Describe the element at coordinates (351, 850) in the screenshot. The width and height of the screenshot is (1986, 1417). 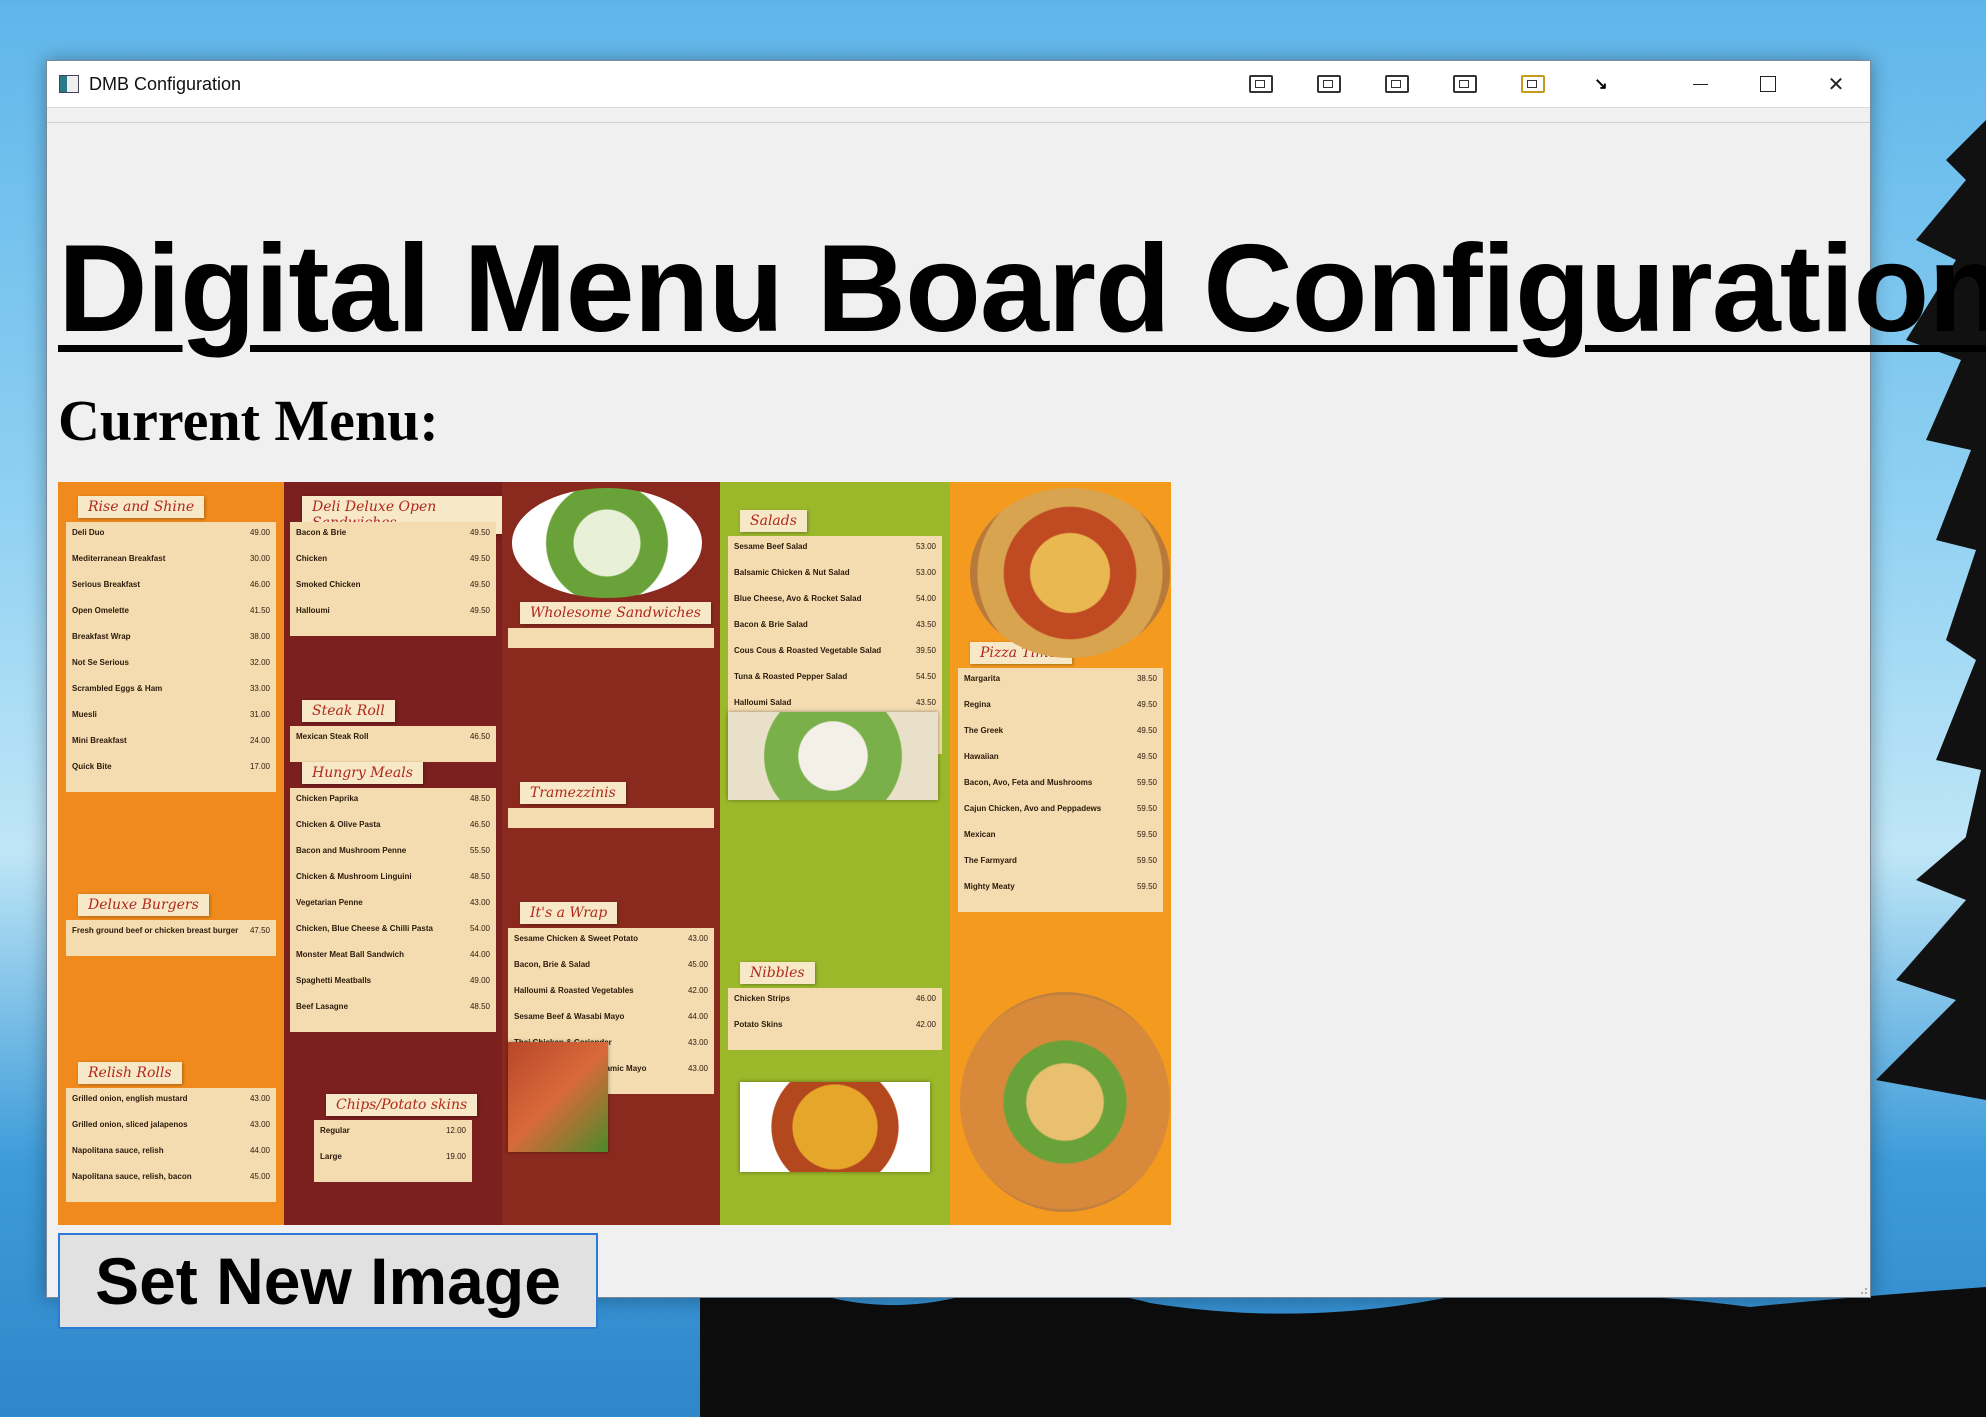
I see `menu-item-name: Bacon and Mushroom Penne` at that location.